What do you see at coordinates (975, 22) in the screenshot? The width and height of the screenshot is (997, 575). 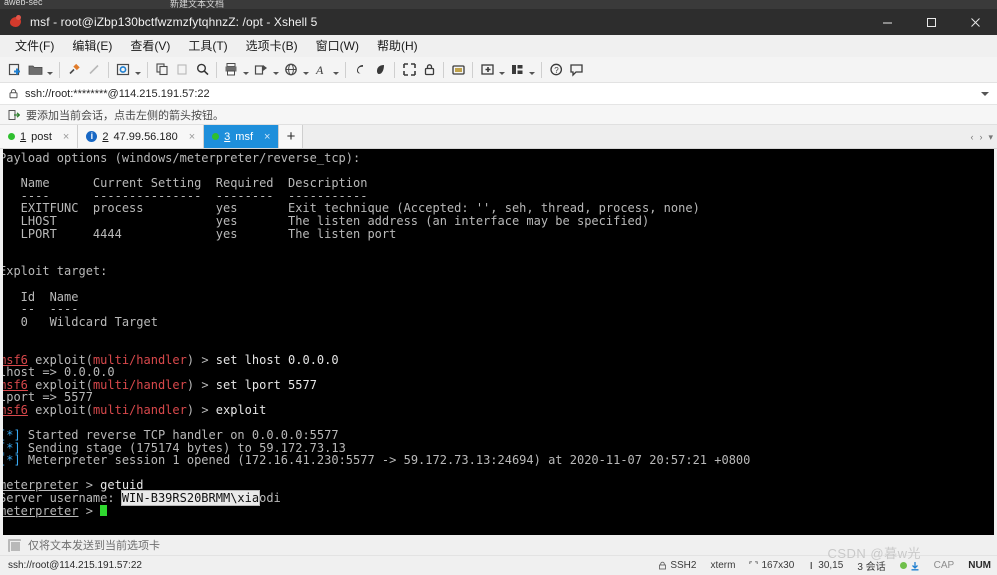 I see `close-button` at bounding box center [975, 22].